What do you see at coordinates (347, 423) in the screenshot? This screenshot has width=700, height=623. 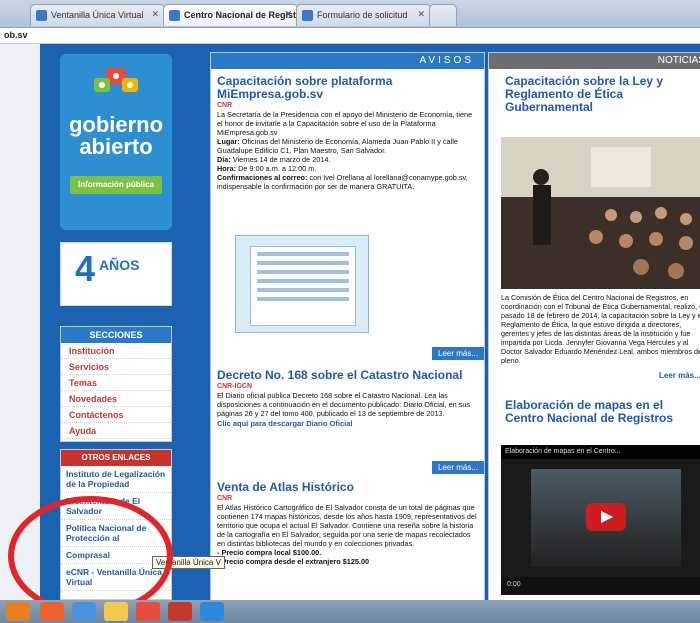 I see `download-link: Clic aquí para descargar Diario Oficial` at bounding box center [347, 423].